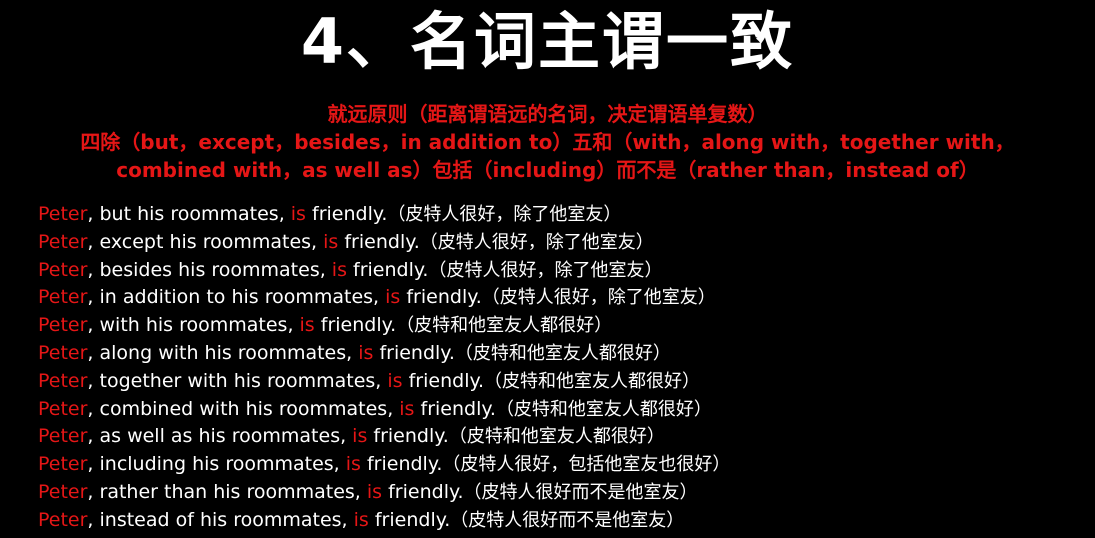  Describe the element at coordinates (236, 297) in the screenshot. I see `sentence-middle: , in addition to his roommates,` at that location.